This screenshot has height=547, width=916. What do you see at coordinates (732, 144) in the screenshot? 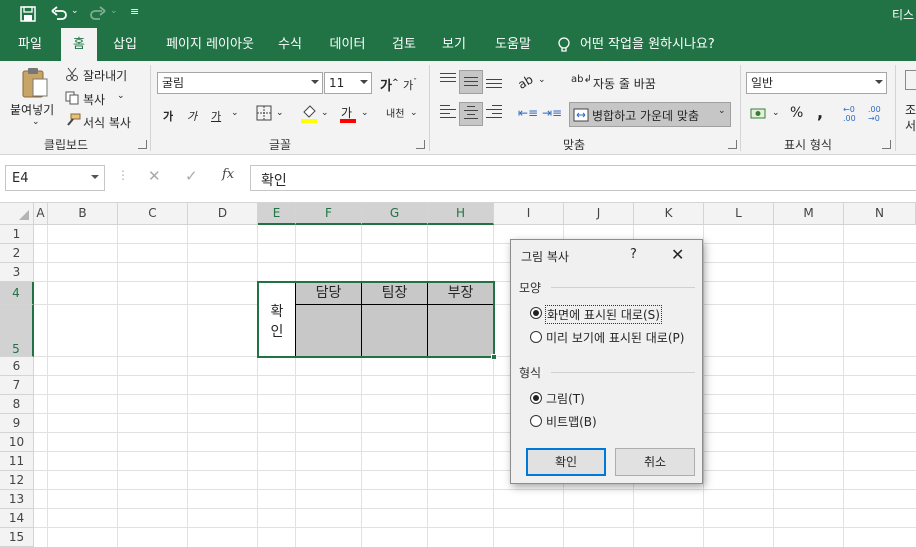
I see `alignment-launcher-icon` at bounding box center [732, 144].